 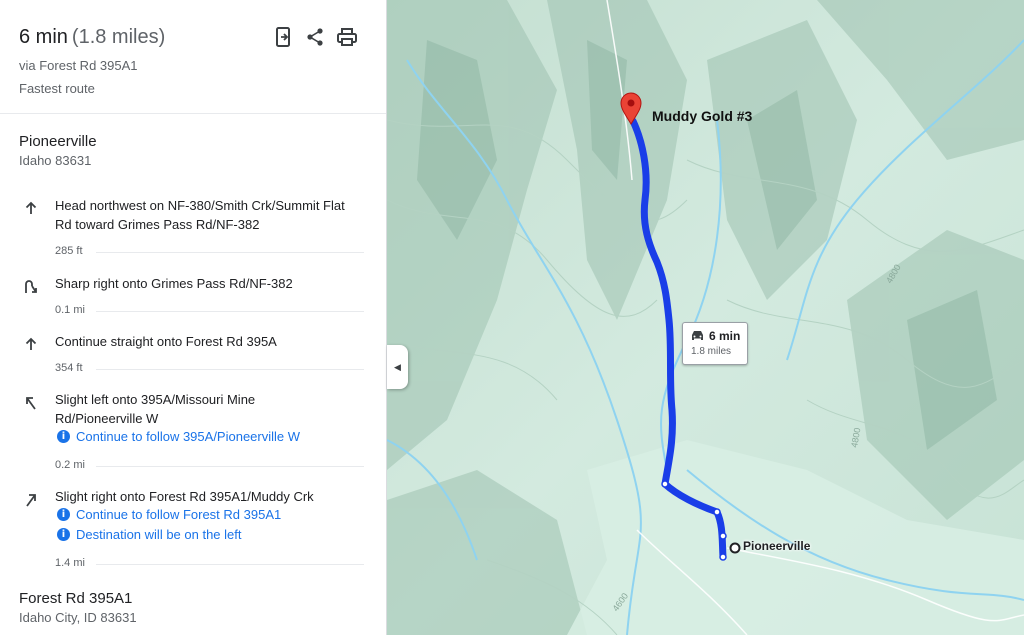 What do you see at coordinates (711, 351) in the screenshot?
I see `eta-distance: 1.8 miles` at bounding box center [711, 351].